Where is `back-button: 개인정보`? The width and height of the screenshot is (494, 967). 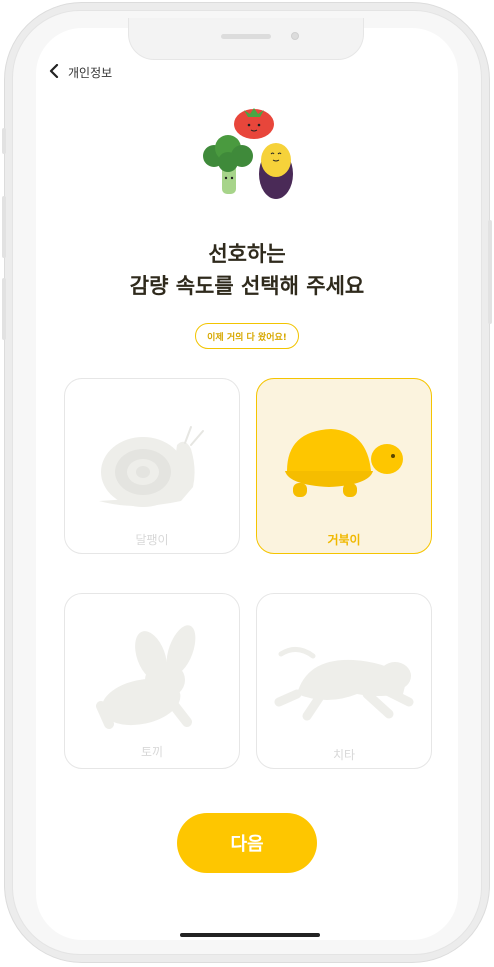
back-button: 개인정보 is located at coordinates (80, 72).